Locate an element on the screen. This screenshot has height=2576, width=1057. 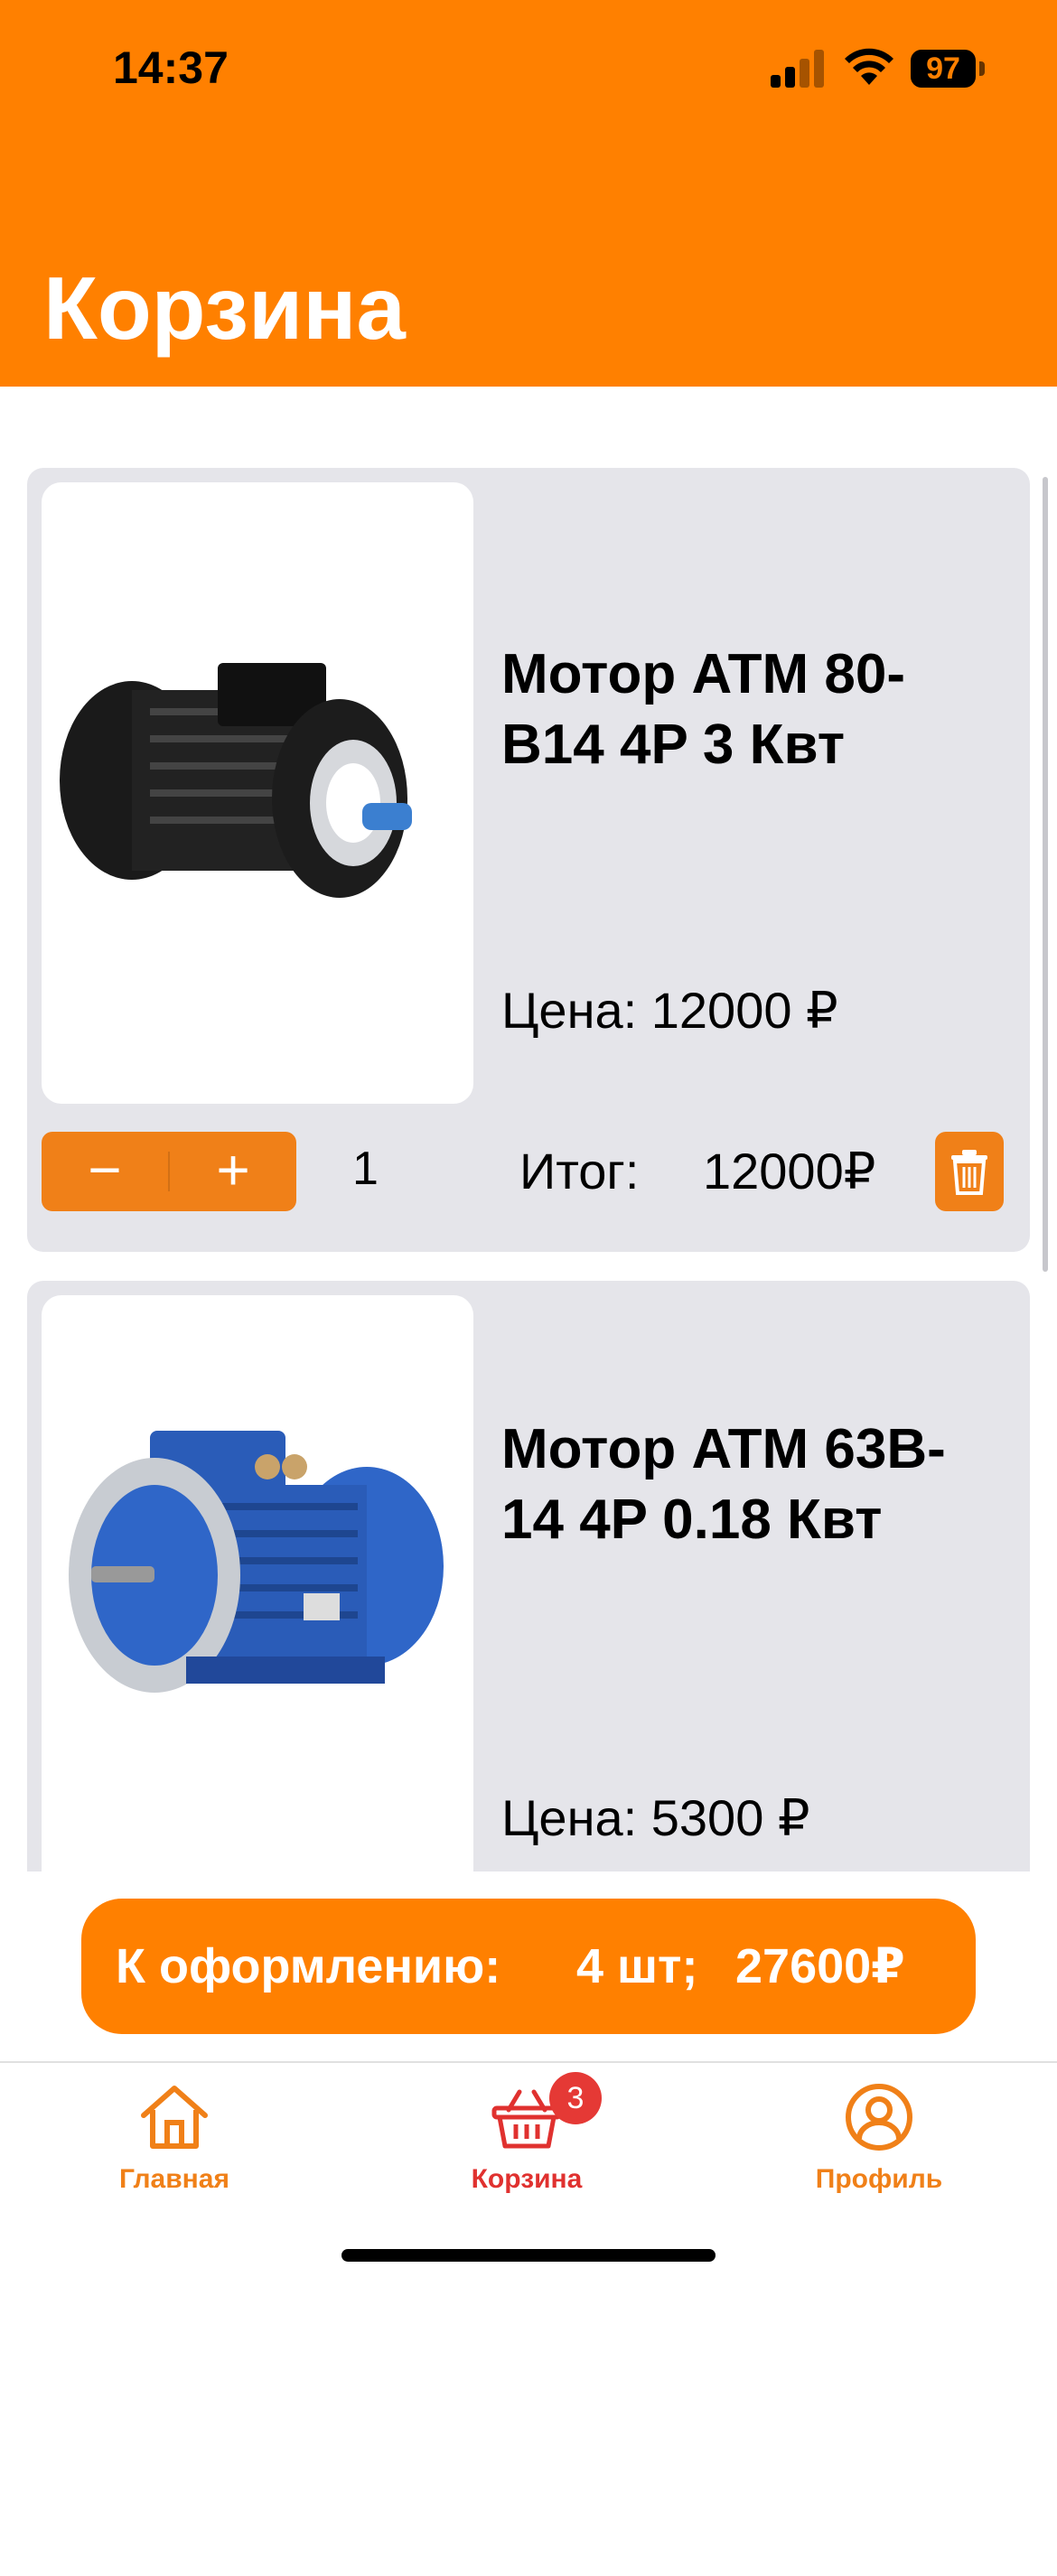
total-value: 12000₽ is located at coordinates (789, 1171).